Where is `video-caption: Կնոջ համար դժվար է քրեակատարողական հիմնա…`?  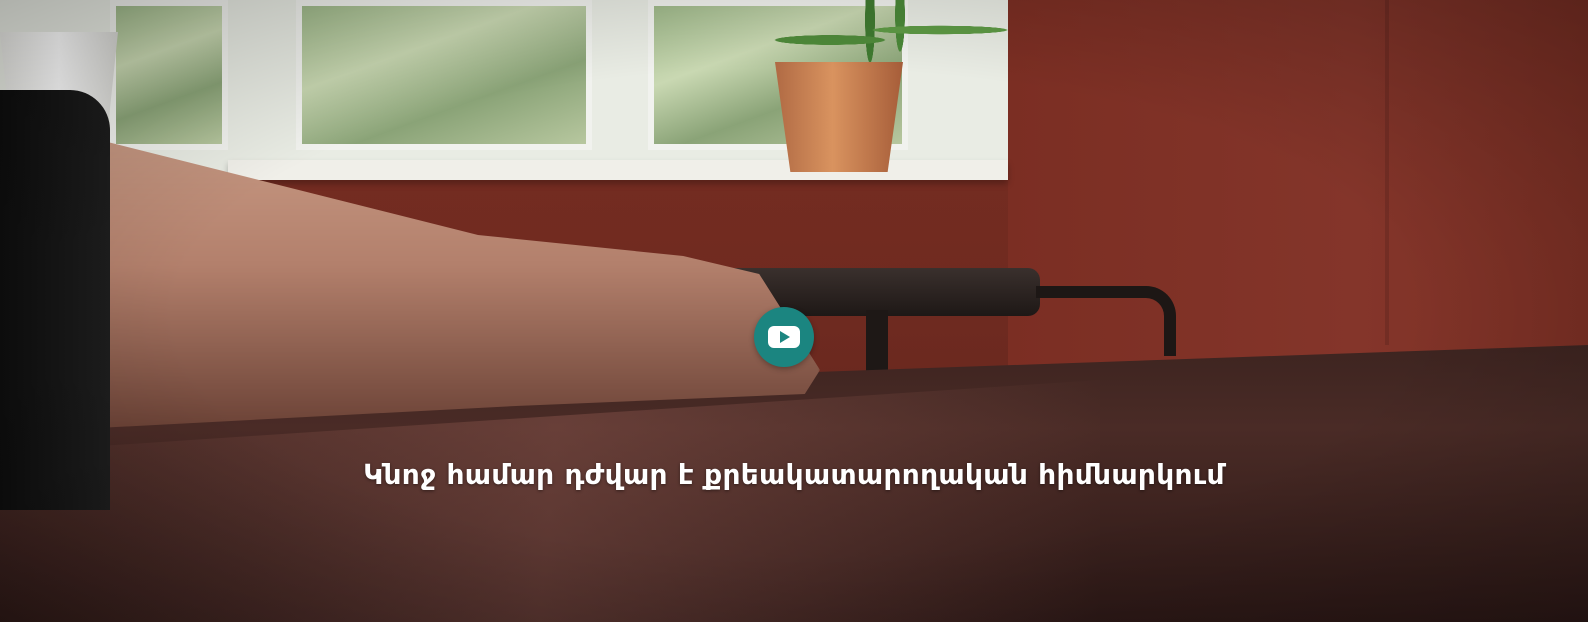
video-caption: Կնոջ համար դժվար է քրեակատարողական հիմնա… is located at coordinates (794, 474).